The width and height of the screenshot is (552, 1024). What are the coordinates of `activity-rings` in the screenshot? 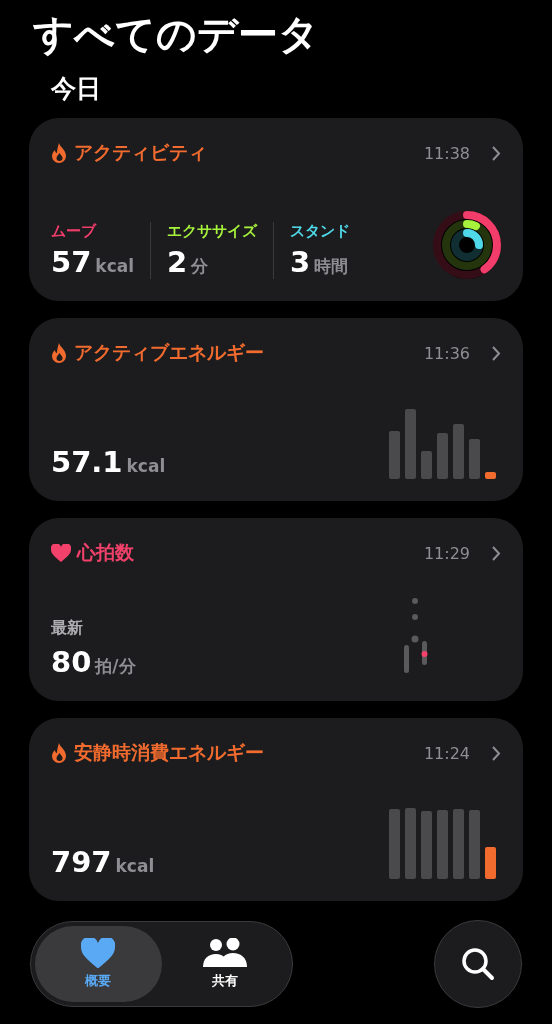 It's located at (467, 245).